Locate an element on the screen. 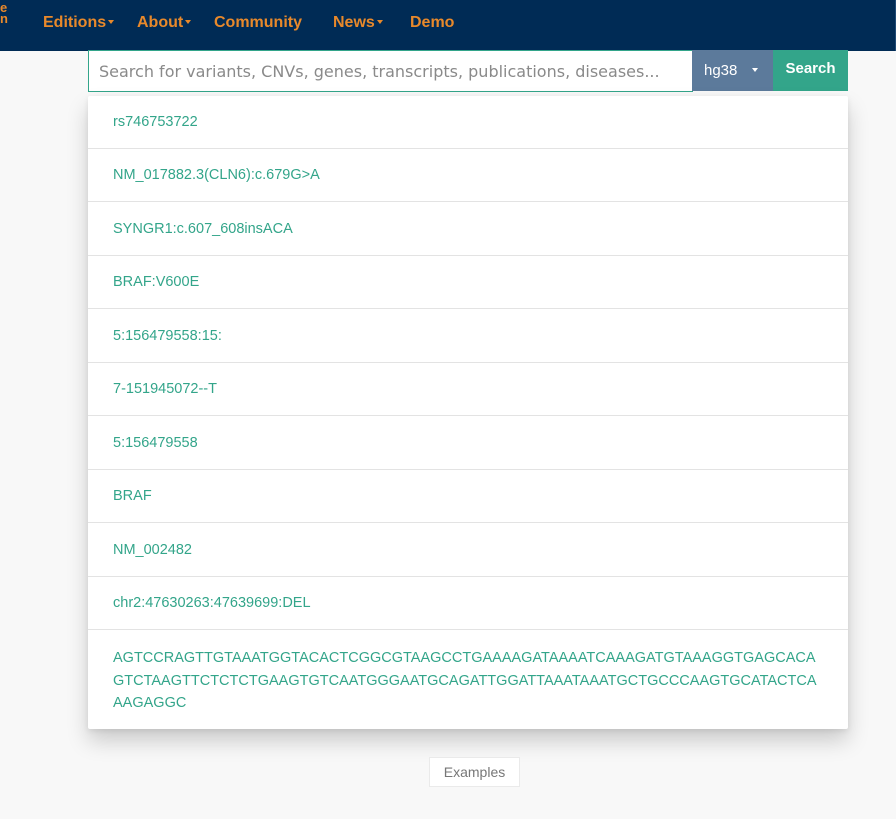 The height and width of the screenshot is (819, 896). logo-text-line-2: n is located at coordinates (4, 18).